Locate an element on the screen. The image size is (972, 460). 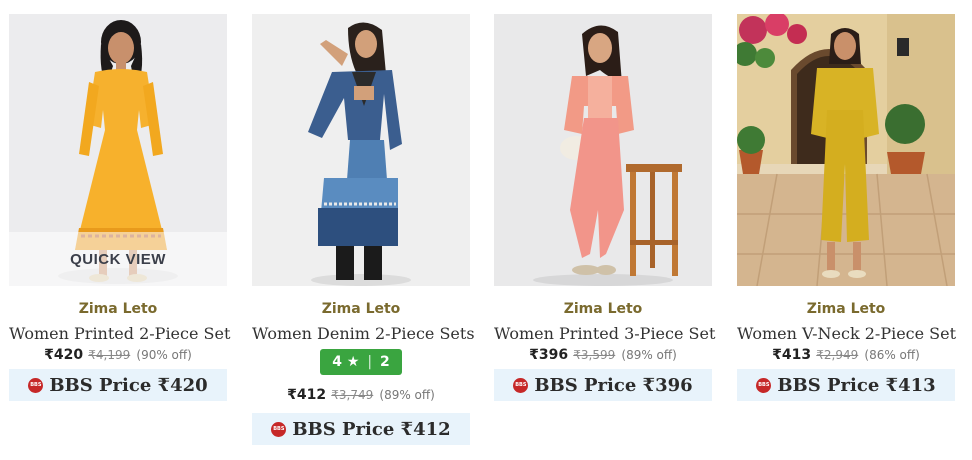
bbs-price-label: BBS Price ₹396 is located at coordinates (613, 385).